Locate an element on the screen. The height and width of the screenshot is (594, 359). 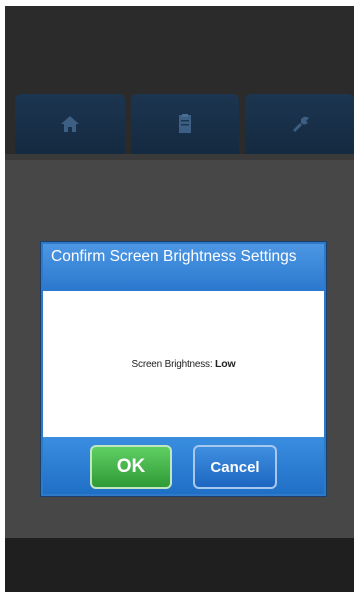
settings-tools-icon is located at coordinates (300, 124).